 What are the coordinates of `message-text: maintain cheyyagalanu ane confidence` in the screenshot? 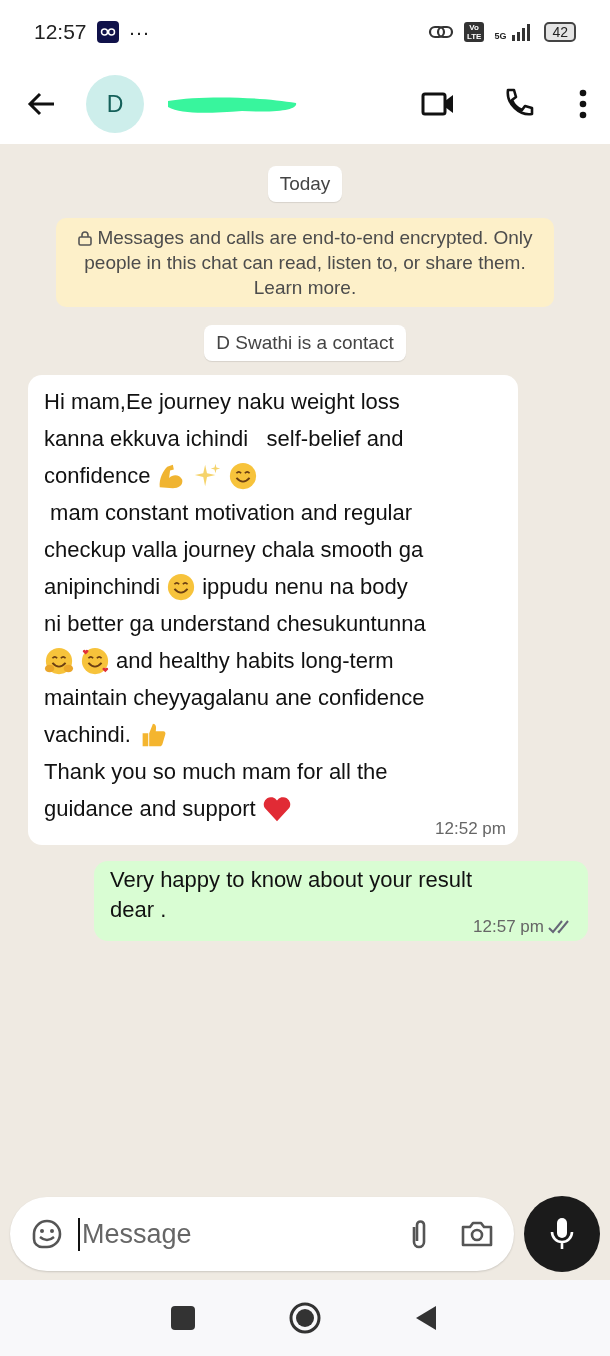 It's located at (234, 697).